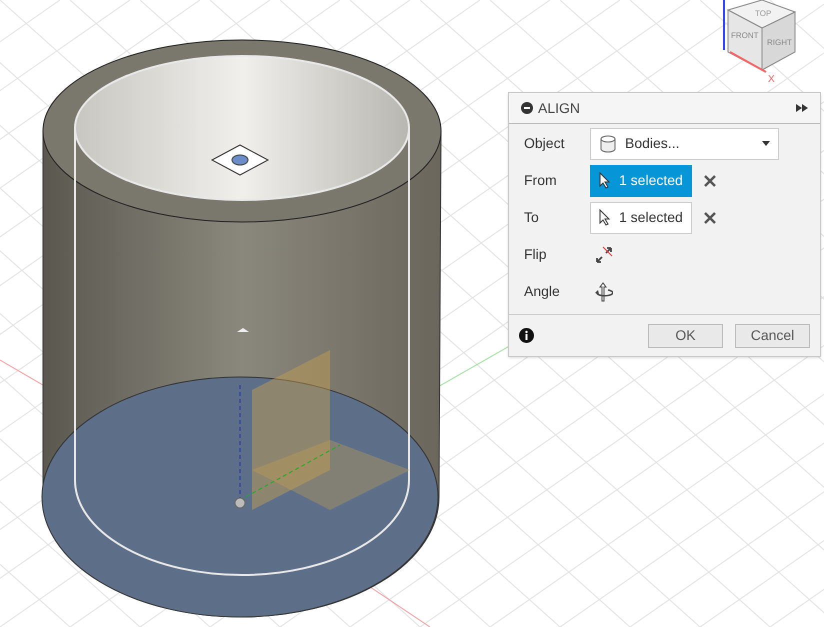  What do you see at coordinates (761, 35) in the screenshot?
I see `view-cube-drawing` at bounding box center [761, 35].